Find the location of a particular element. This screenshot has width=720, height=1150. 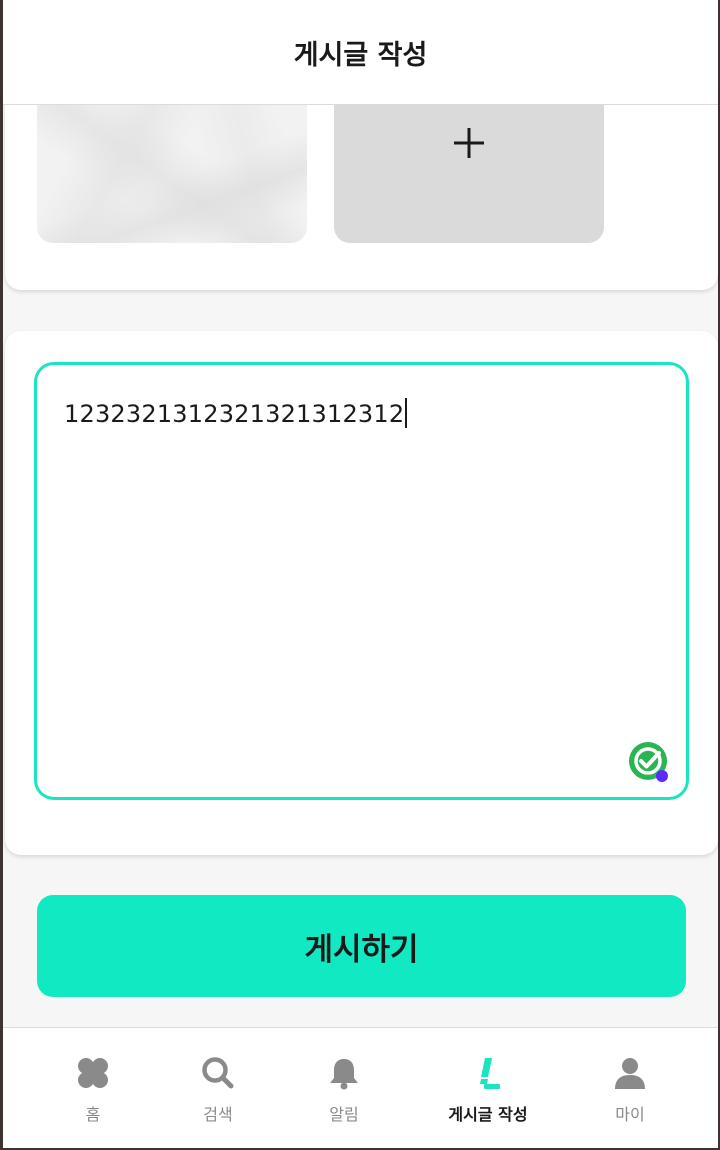

page-header: 게시글 작성 is located at coordinates (360, 52).